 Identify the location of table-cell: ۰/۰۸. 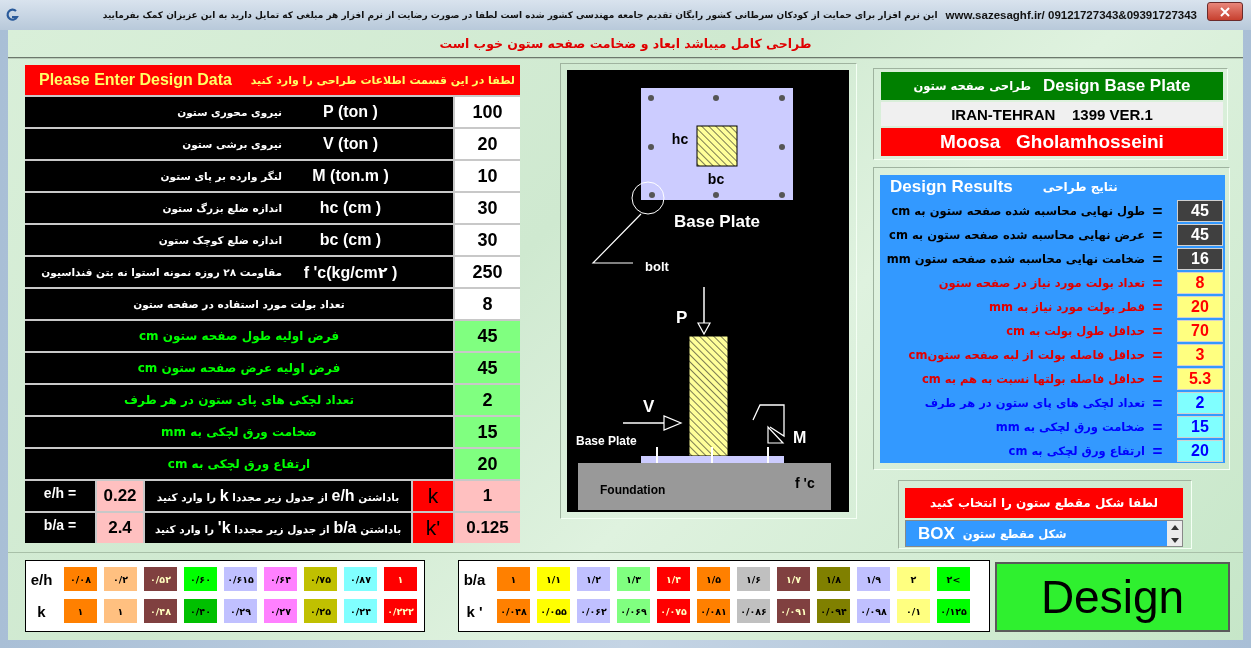
(80, 579).